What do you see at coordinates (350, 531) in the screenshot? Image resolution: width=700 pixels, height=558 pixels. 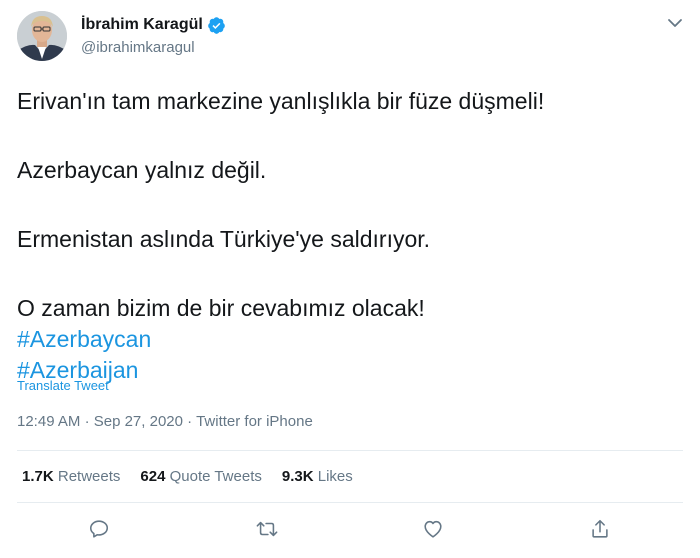 I see `action-bar` at bounding box center [350, 531].